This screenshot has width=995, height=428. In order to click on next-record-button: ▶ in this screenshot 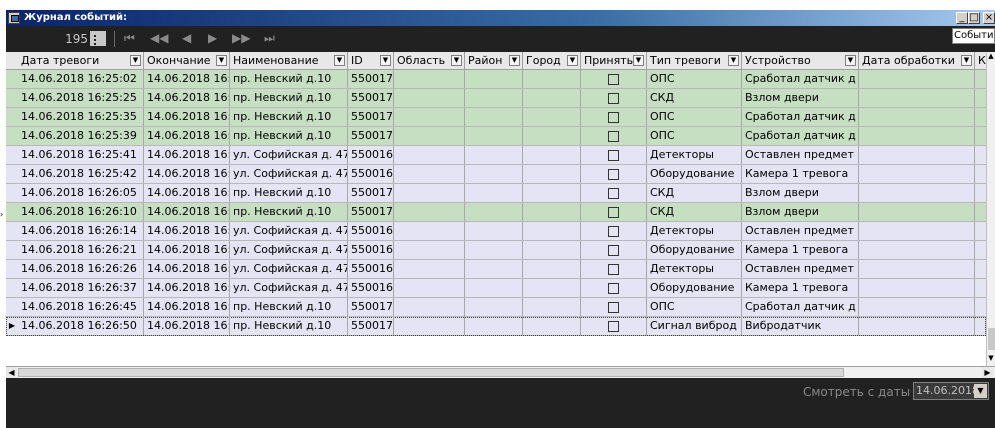, I will do `click(212, 38)`.